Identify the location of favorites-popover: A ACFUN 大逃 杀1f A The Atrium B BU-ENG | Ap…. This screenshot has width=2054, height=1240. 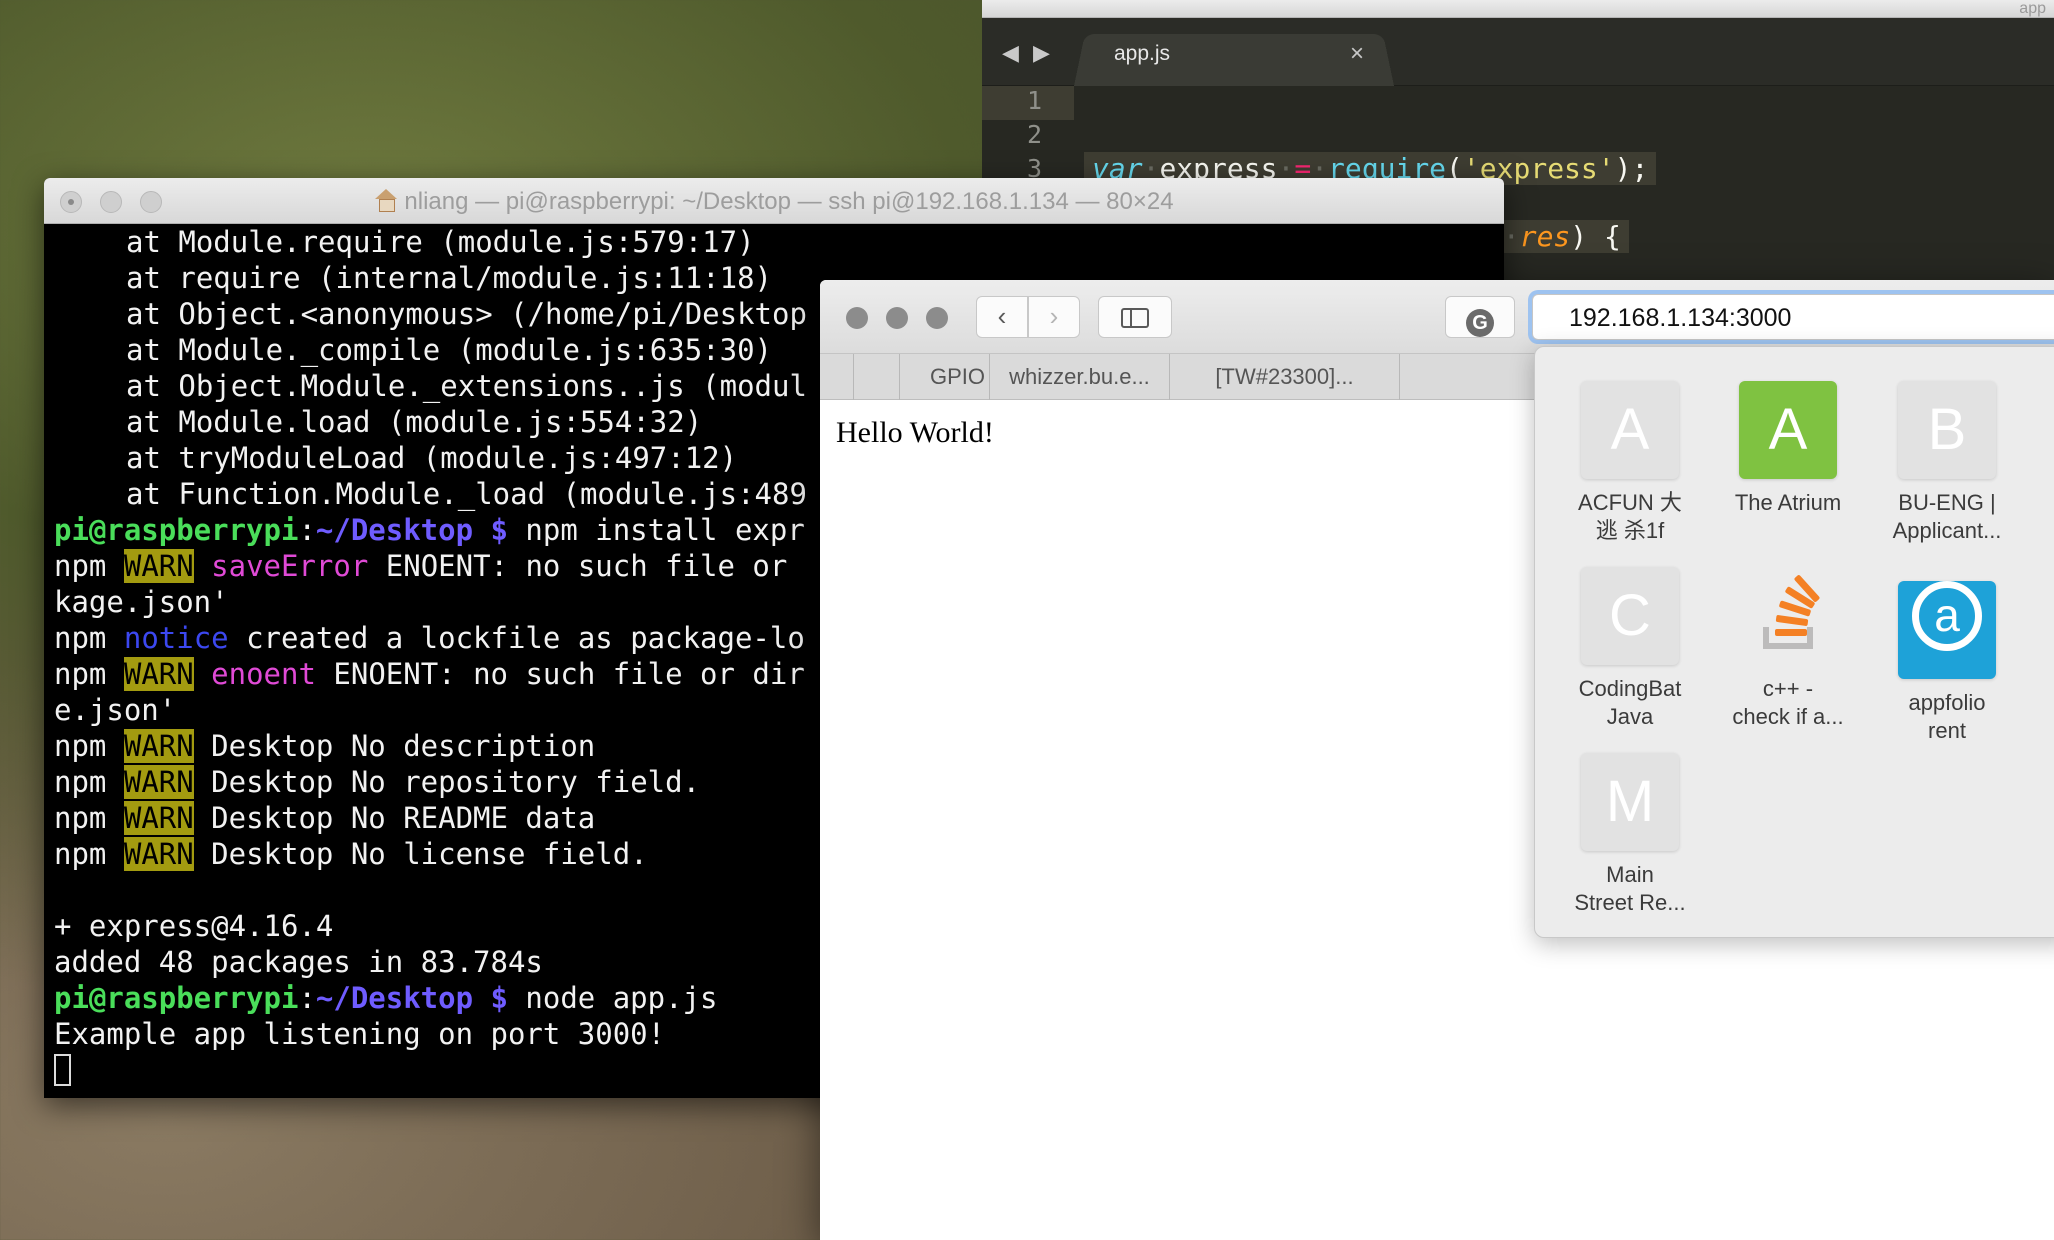
(1794, 642).